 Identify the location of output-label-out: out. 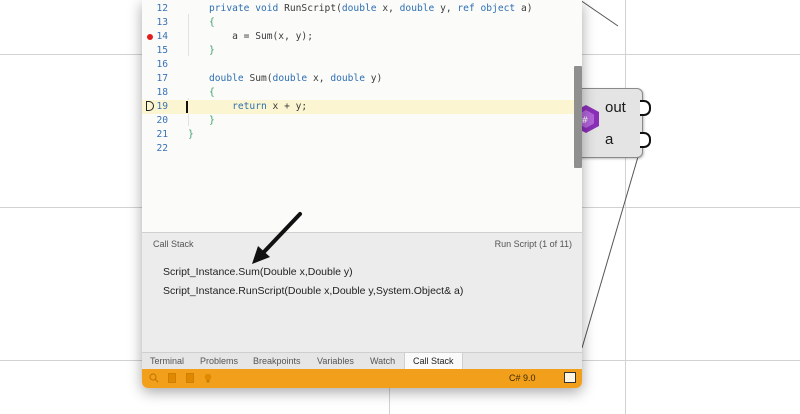
(615, 107).